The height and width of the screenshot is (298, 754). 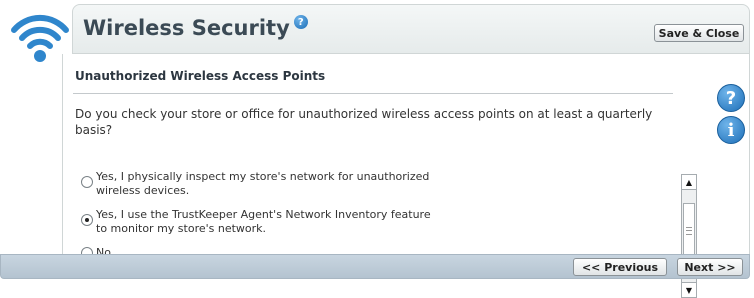 What do you see at coordinates (731, 130) in the screenshot?
I see `info-icon: i` at bounding box center [731, 130].